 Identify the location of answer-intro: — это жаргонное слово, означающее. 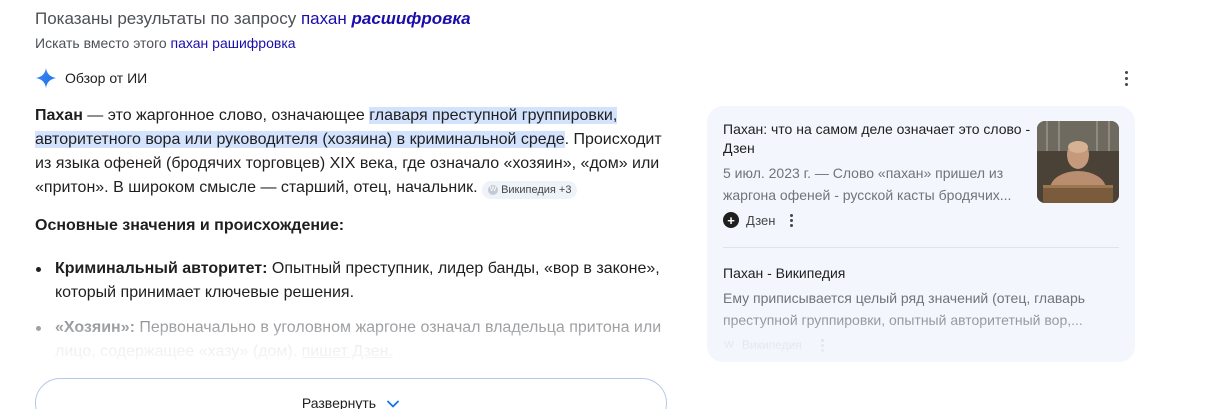
(226, 115).